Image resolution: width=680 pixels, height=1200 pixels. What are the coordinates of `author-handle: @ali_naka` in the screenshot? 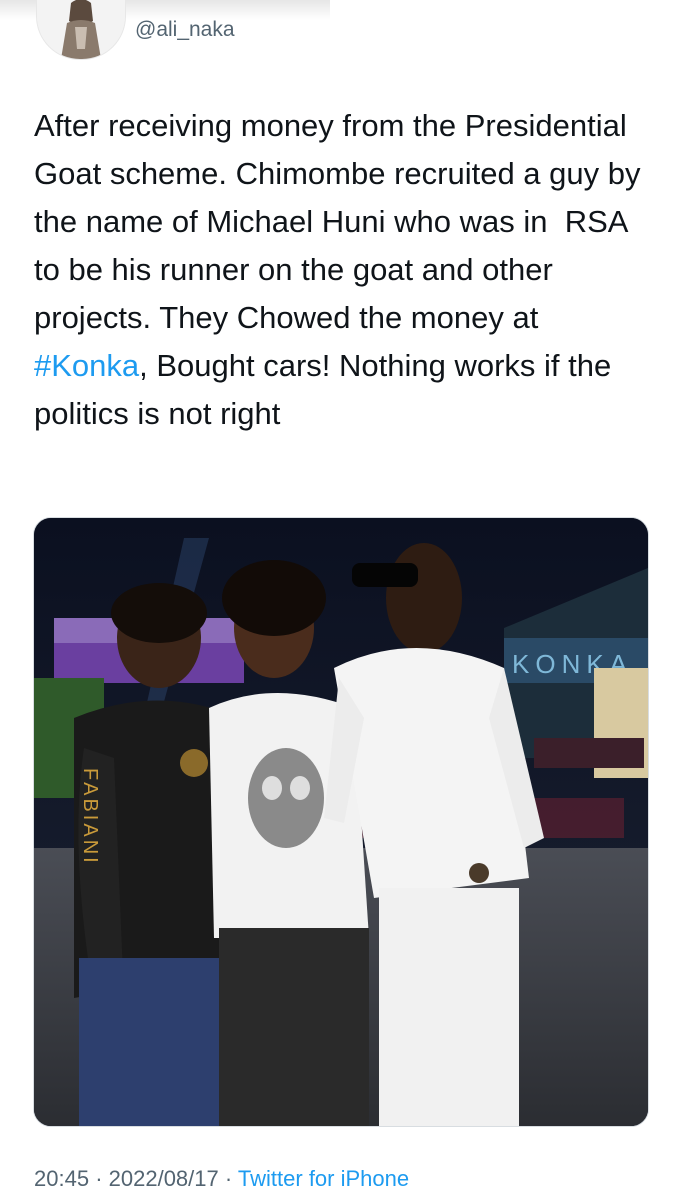 It's located at (185, 30).